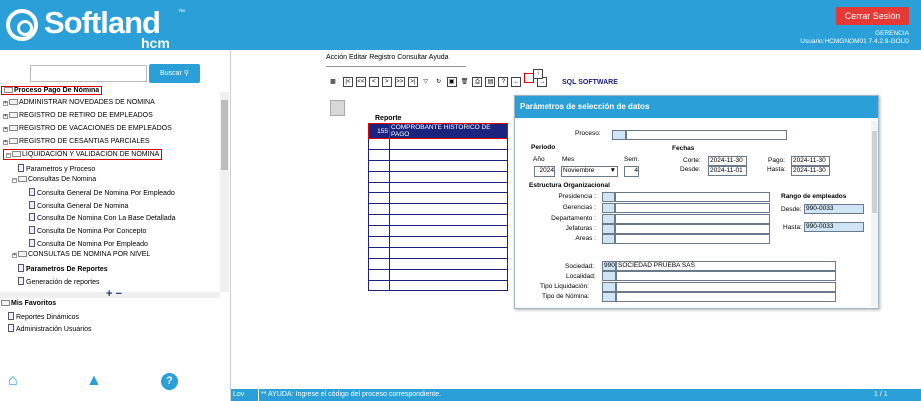 Image resolution: width=921 pixels, height=401 pixels. What do you see at coordinates (727, 171) in the screenshot?
I see `desde-field: 2024-11-01` at bounding box center [727, 171].